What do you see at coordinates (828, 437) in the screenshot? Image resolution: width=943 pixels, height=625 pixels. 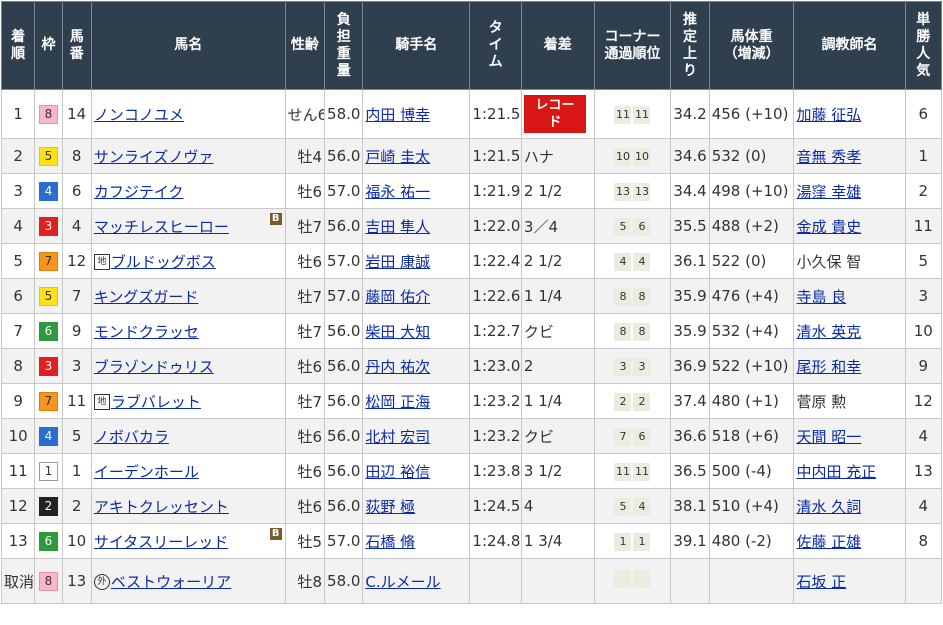 I see `trainer-link: 天間 昭一` at bounding box center [828, 437].